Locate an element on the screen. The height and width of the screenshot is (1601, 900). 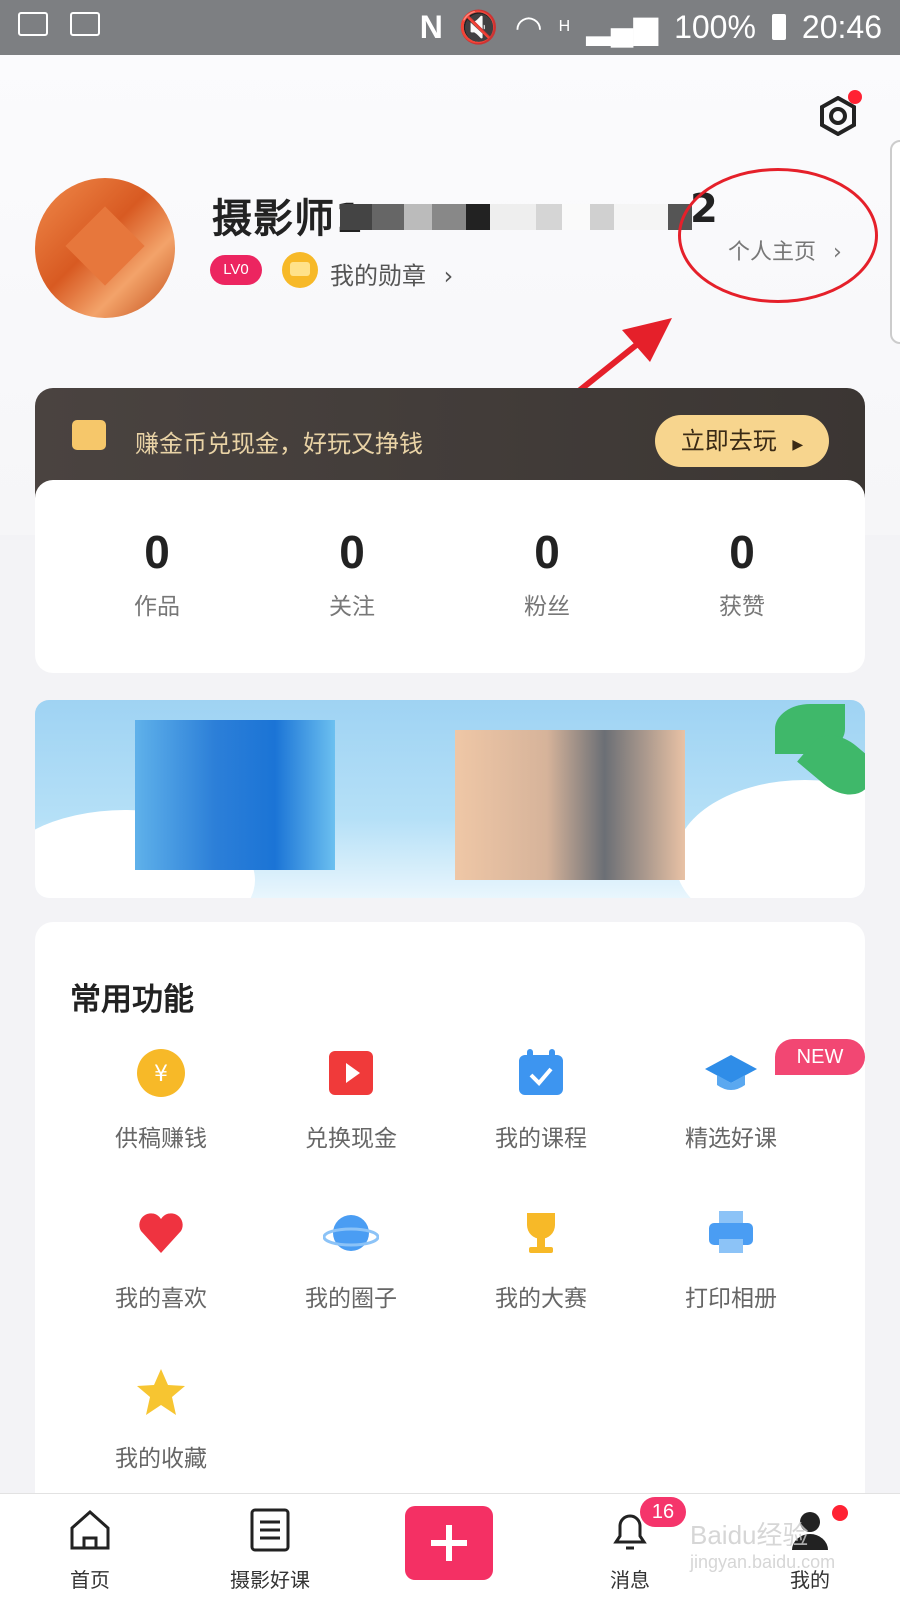
fn-my-courses: 我的课程 is located at coordinates (541, 1099).